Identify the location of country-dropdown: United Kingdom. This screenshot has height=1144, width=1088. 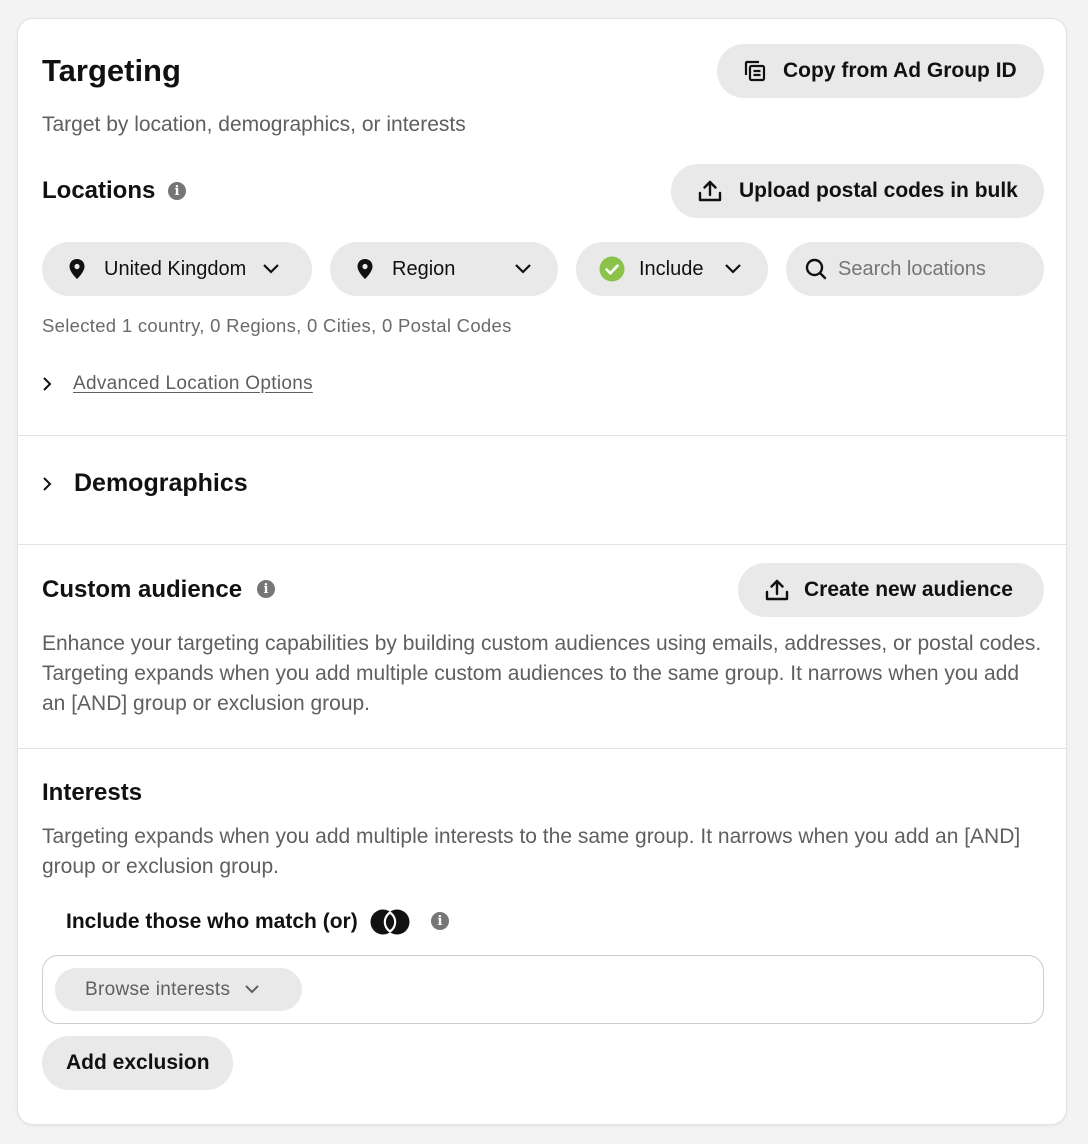
(177, 269).